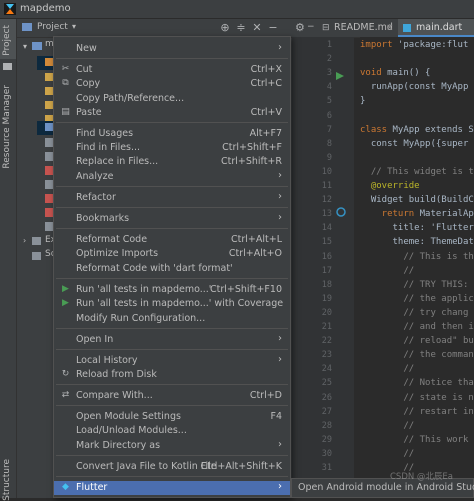 Image resolution: width=474 pixels, height=501 pixels. What do you see at coordinates (416, 299) in the screenshot?
I see `code-line: // the applic` at bounding box center [416, 299].